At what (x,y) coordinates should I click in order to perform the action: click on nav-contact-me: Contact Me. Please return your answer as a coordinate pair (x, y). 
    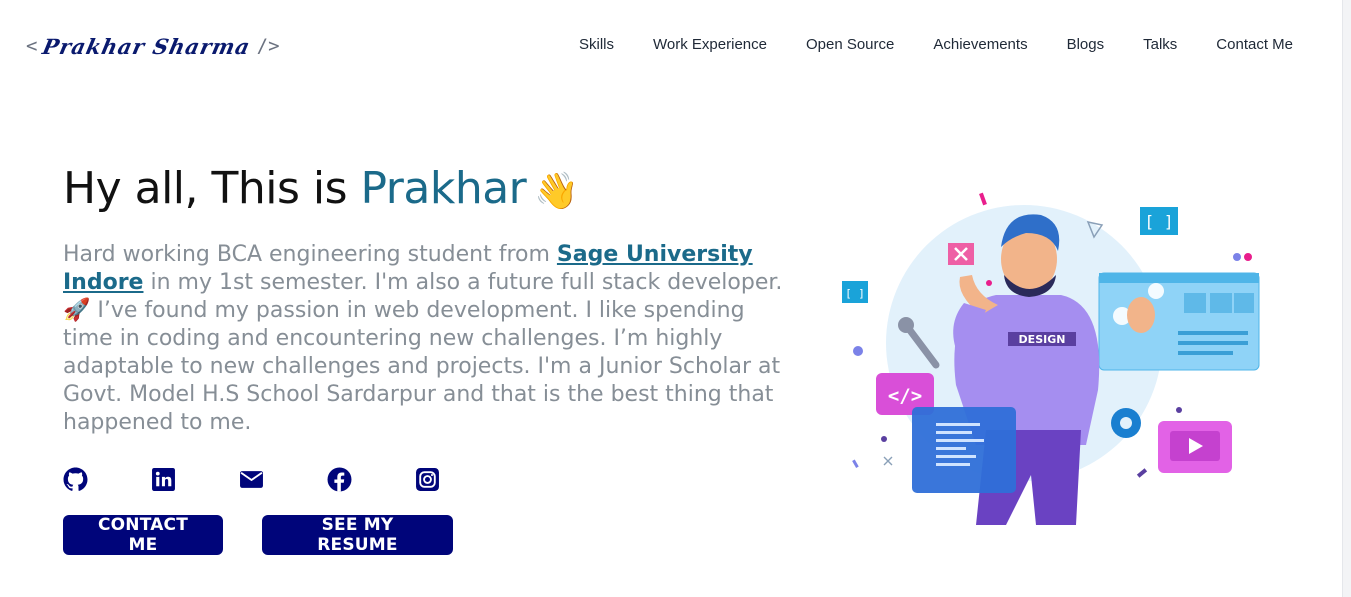
    Looking at the image, I should click on (1254, 44).